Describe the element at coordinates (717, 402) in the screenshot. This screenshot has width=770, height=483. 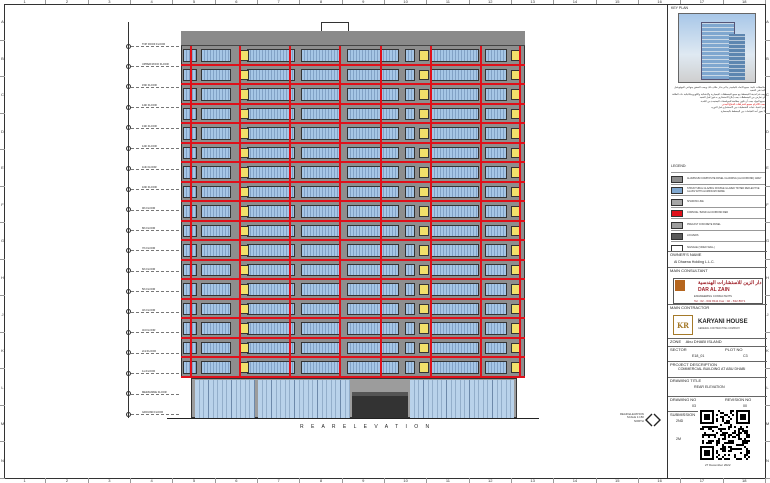
I see `drawing-no-field: DRAWING NO REVISION NO 03 00` at that location.